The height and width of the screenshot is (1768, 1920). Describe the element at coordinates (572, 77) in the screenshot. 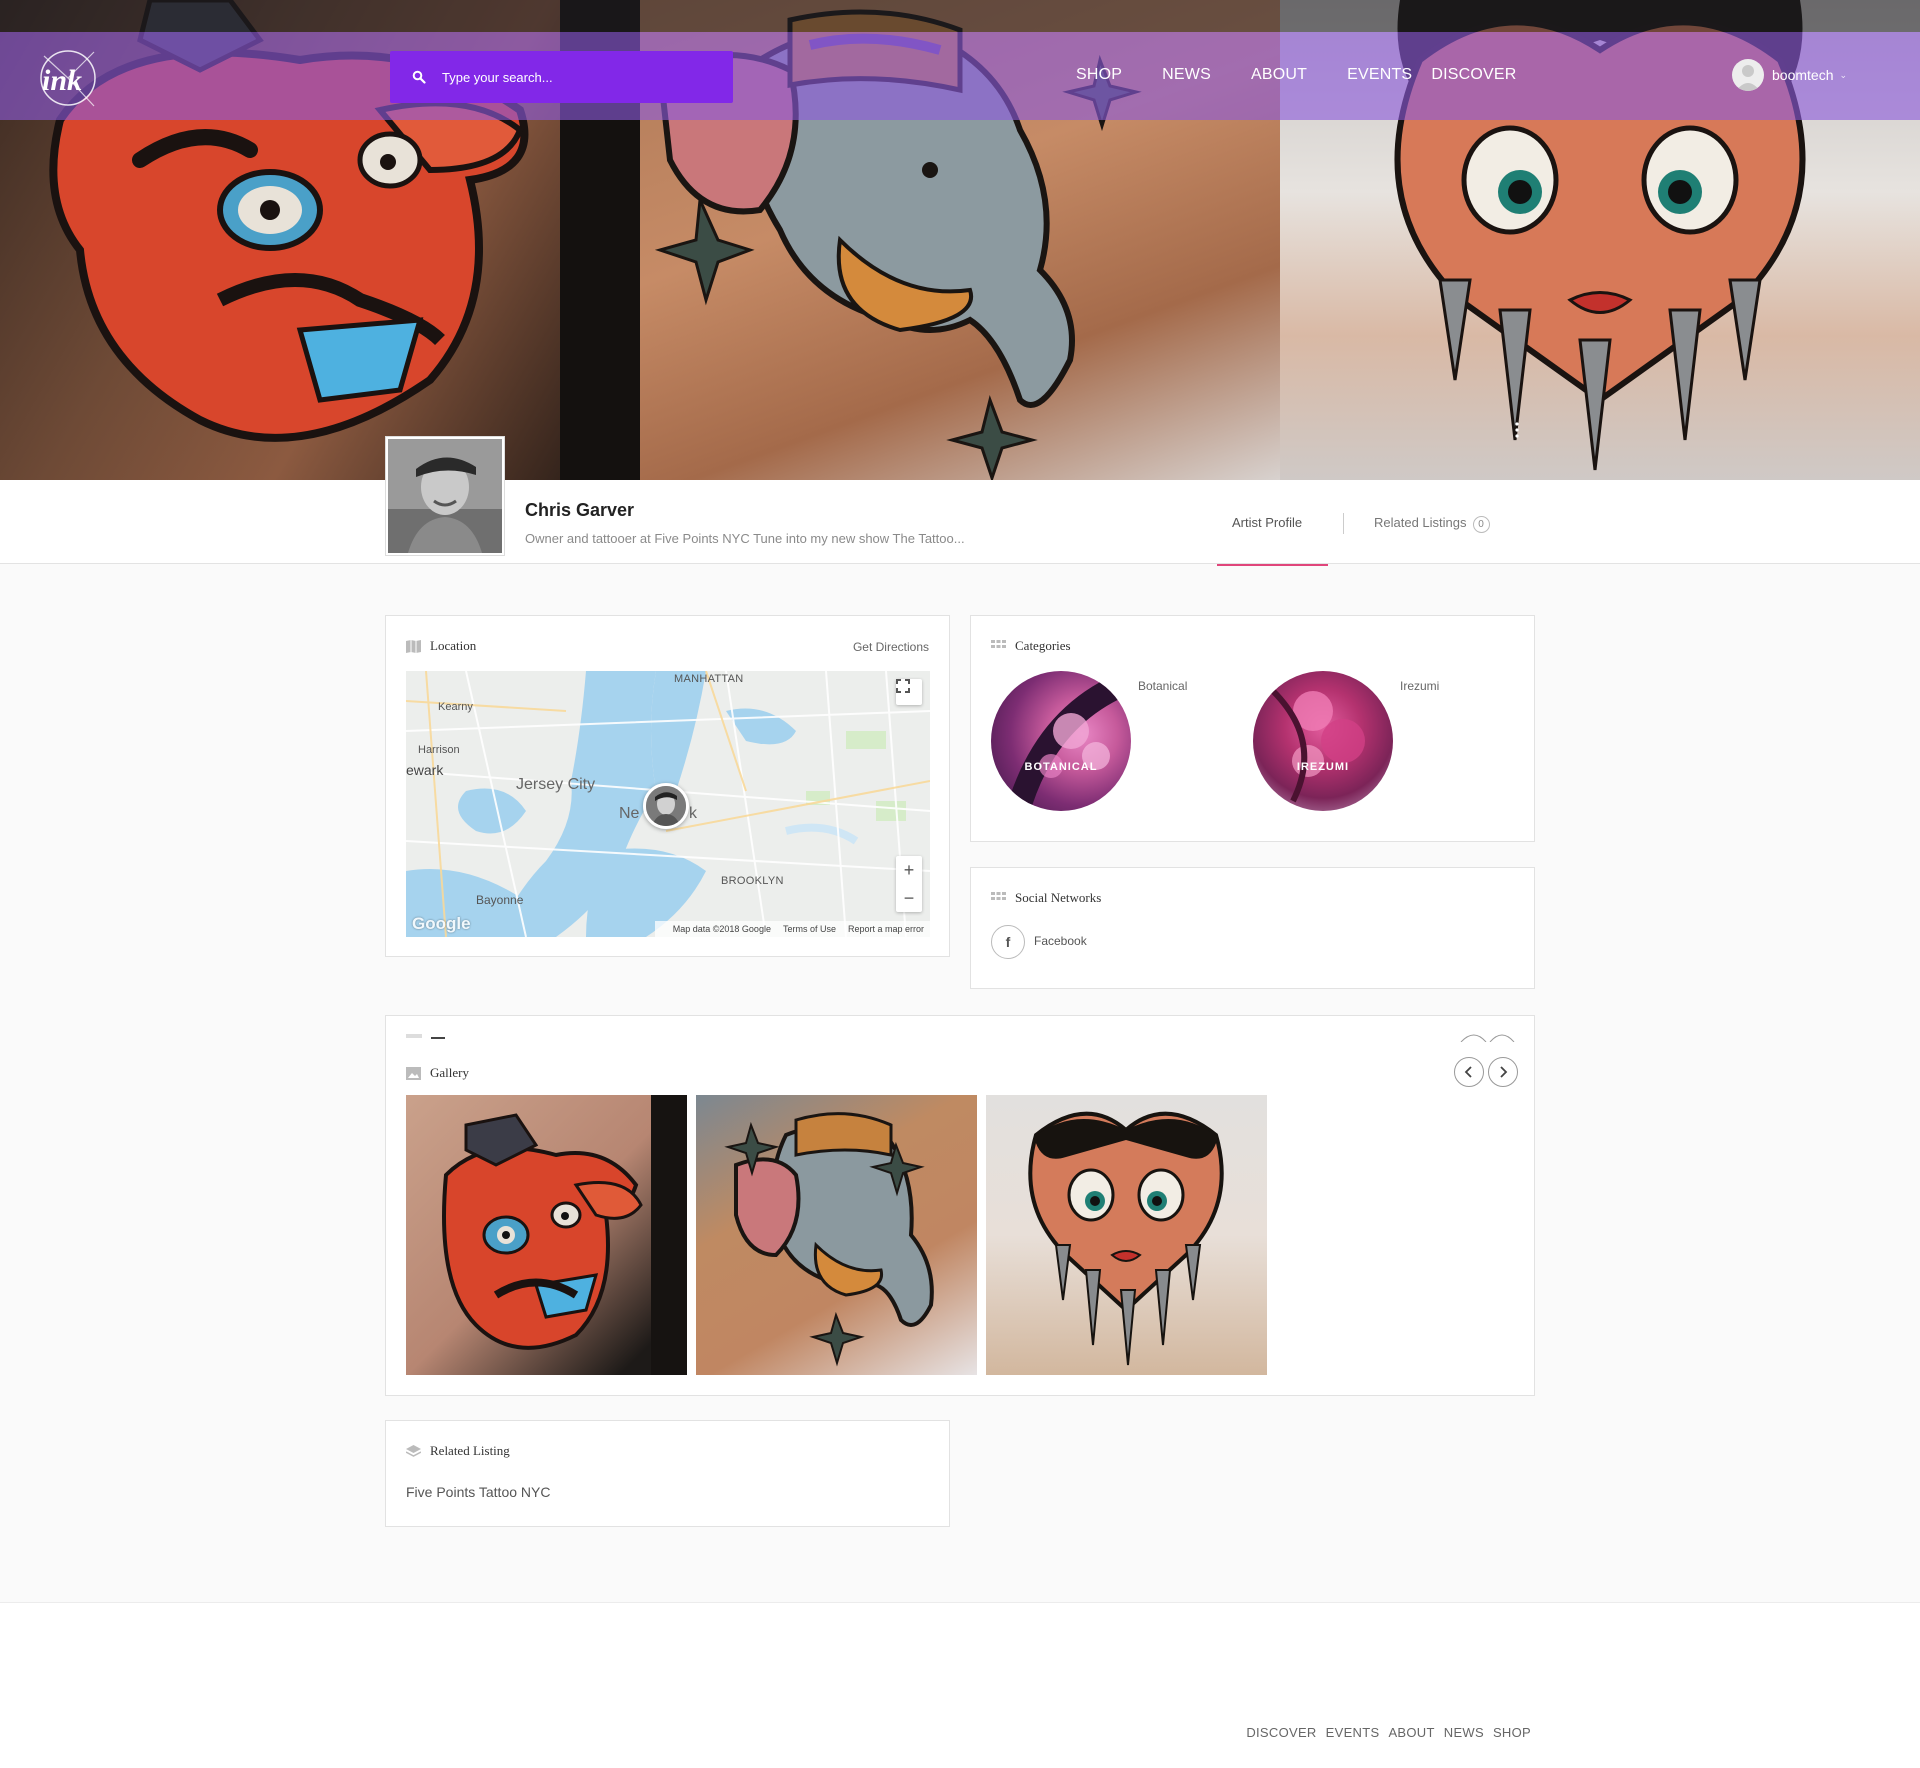

I see `search-input` at that location.